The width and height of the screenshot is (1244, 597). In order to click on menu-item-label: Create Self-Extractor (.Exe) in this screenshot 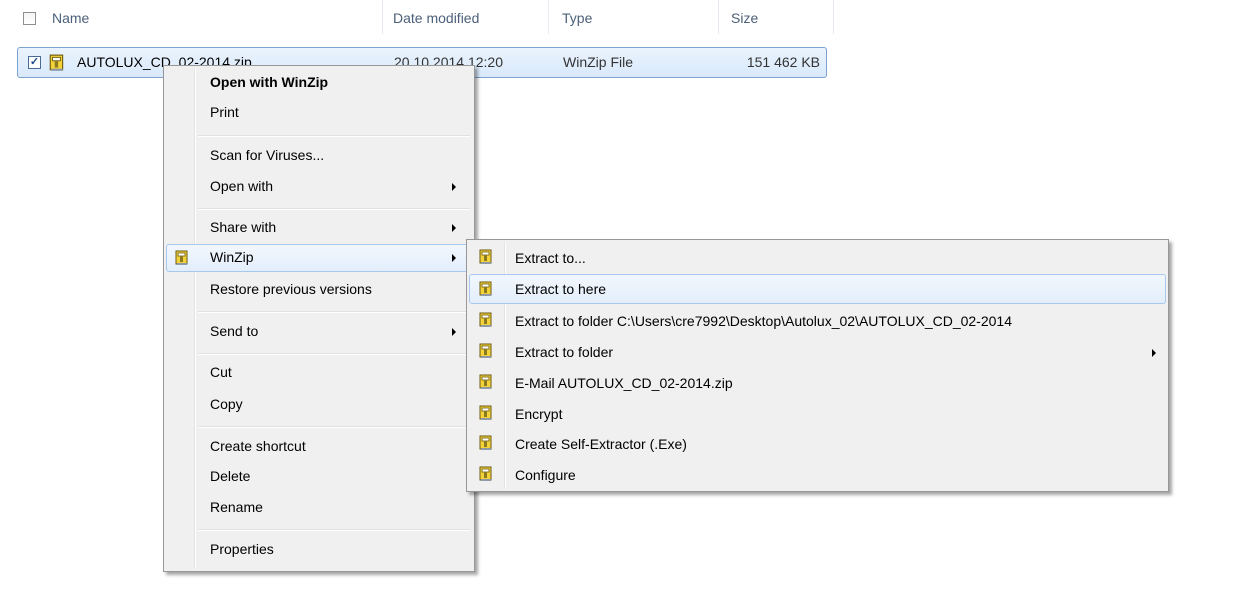, I will do `click(601, 444)`.